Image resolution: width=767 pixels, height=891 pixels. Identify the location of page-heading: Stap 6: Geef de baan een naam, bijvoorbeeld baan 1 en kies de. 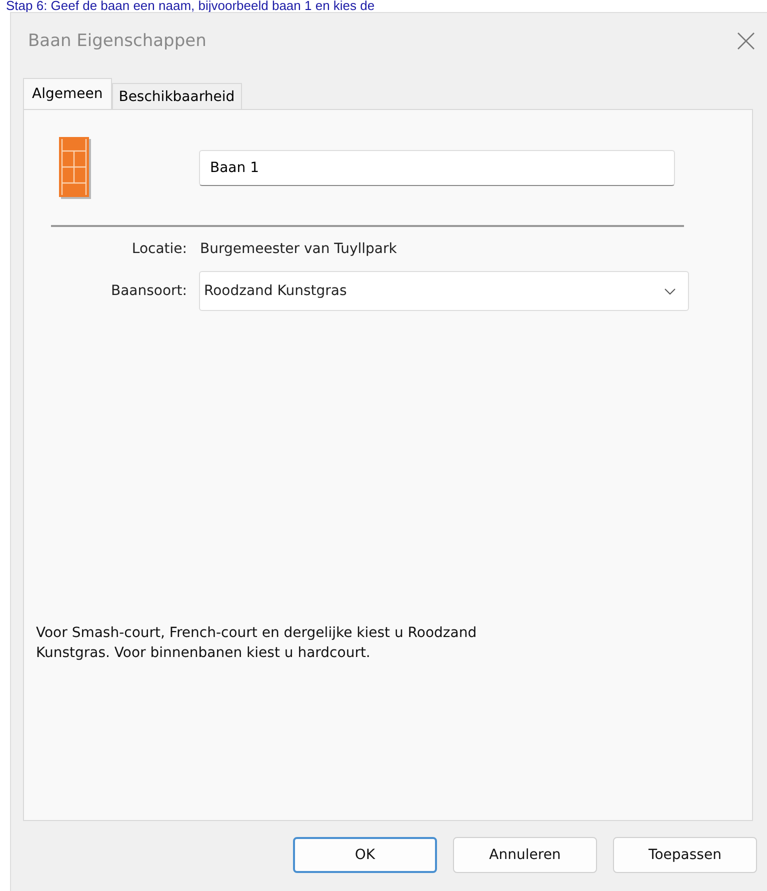
(190, 6).